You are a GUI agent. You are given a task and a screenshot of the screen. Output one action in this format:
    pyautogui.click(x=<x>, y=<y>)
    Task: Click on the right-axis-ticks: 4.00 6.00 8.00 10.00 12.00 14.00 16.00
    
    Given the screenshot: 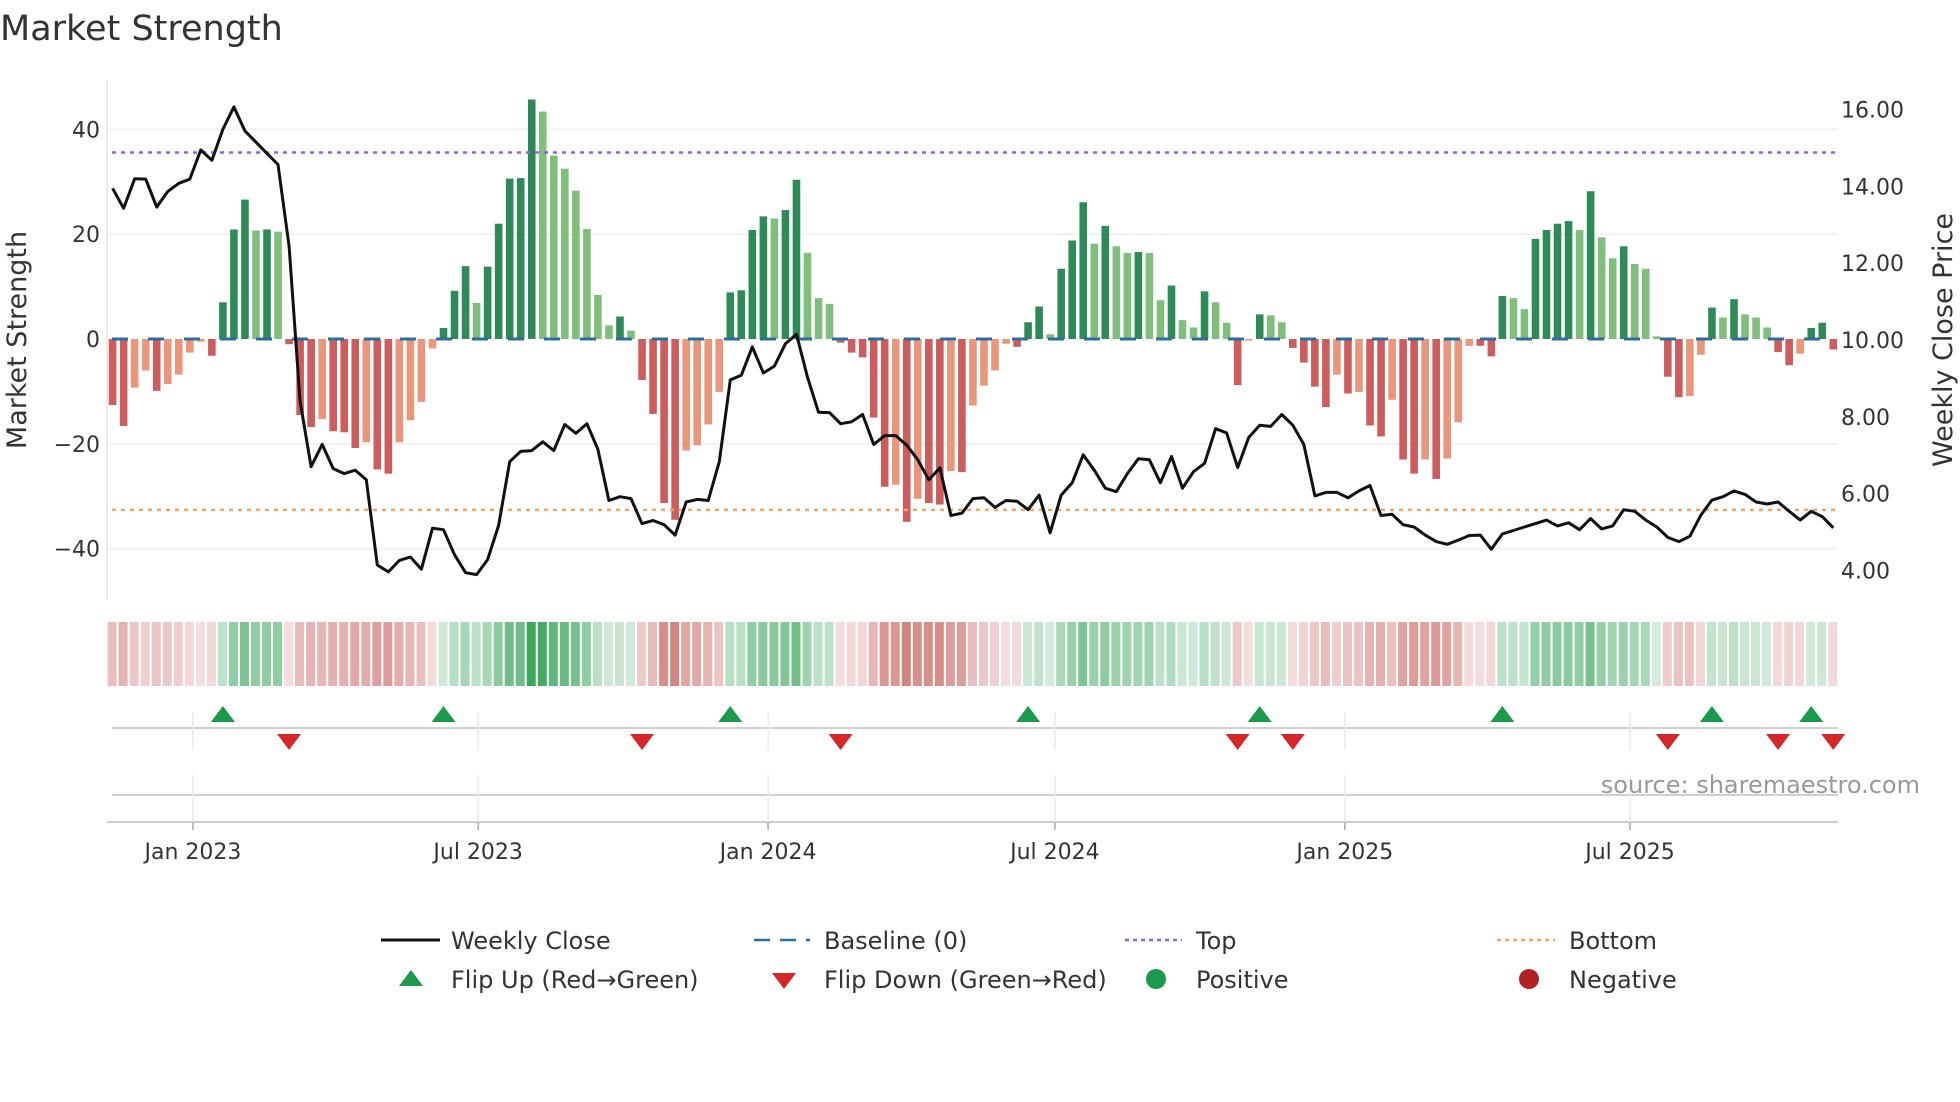 What is the action you would take?
    pyautogui.click(x=1872, y=342)
    